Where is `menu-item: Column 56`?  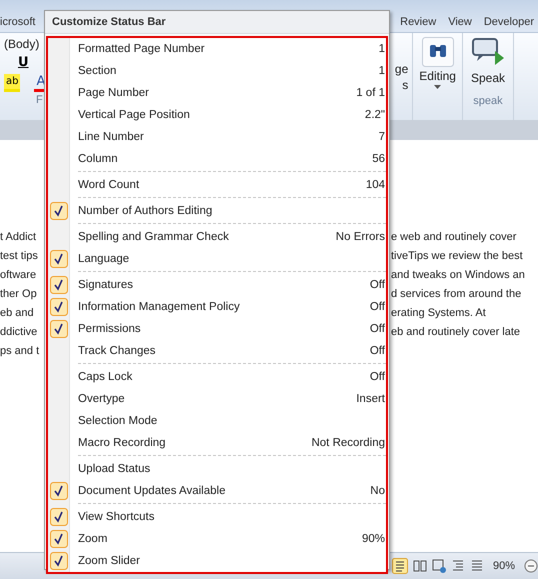 menu-item: Column 56 is located at coordinates (217, 159).